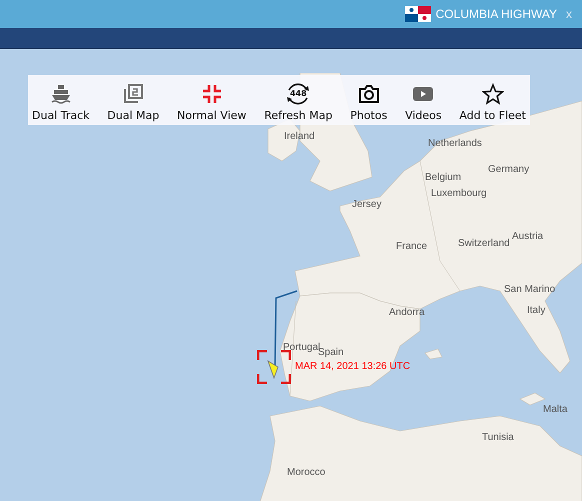 The height and width of the screenshot is (501, 582). What do you see at coordinates (211, 94) in the screenshot?
I see `collapse-icon` at bounding box center [211, 94].